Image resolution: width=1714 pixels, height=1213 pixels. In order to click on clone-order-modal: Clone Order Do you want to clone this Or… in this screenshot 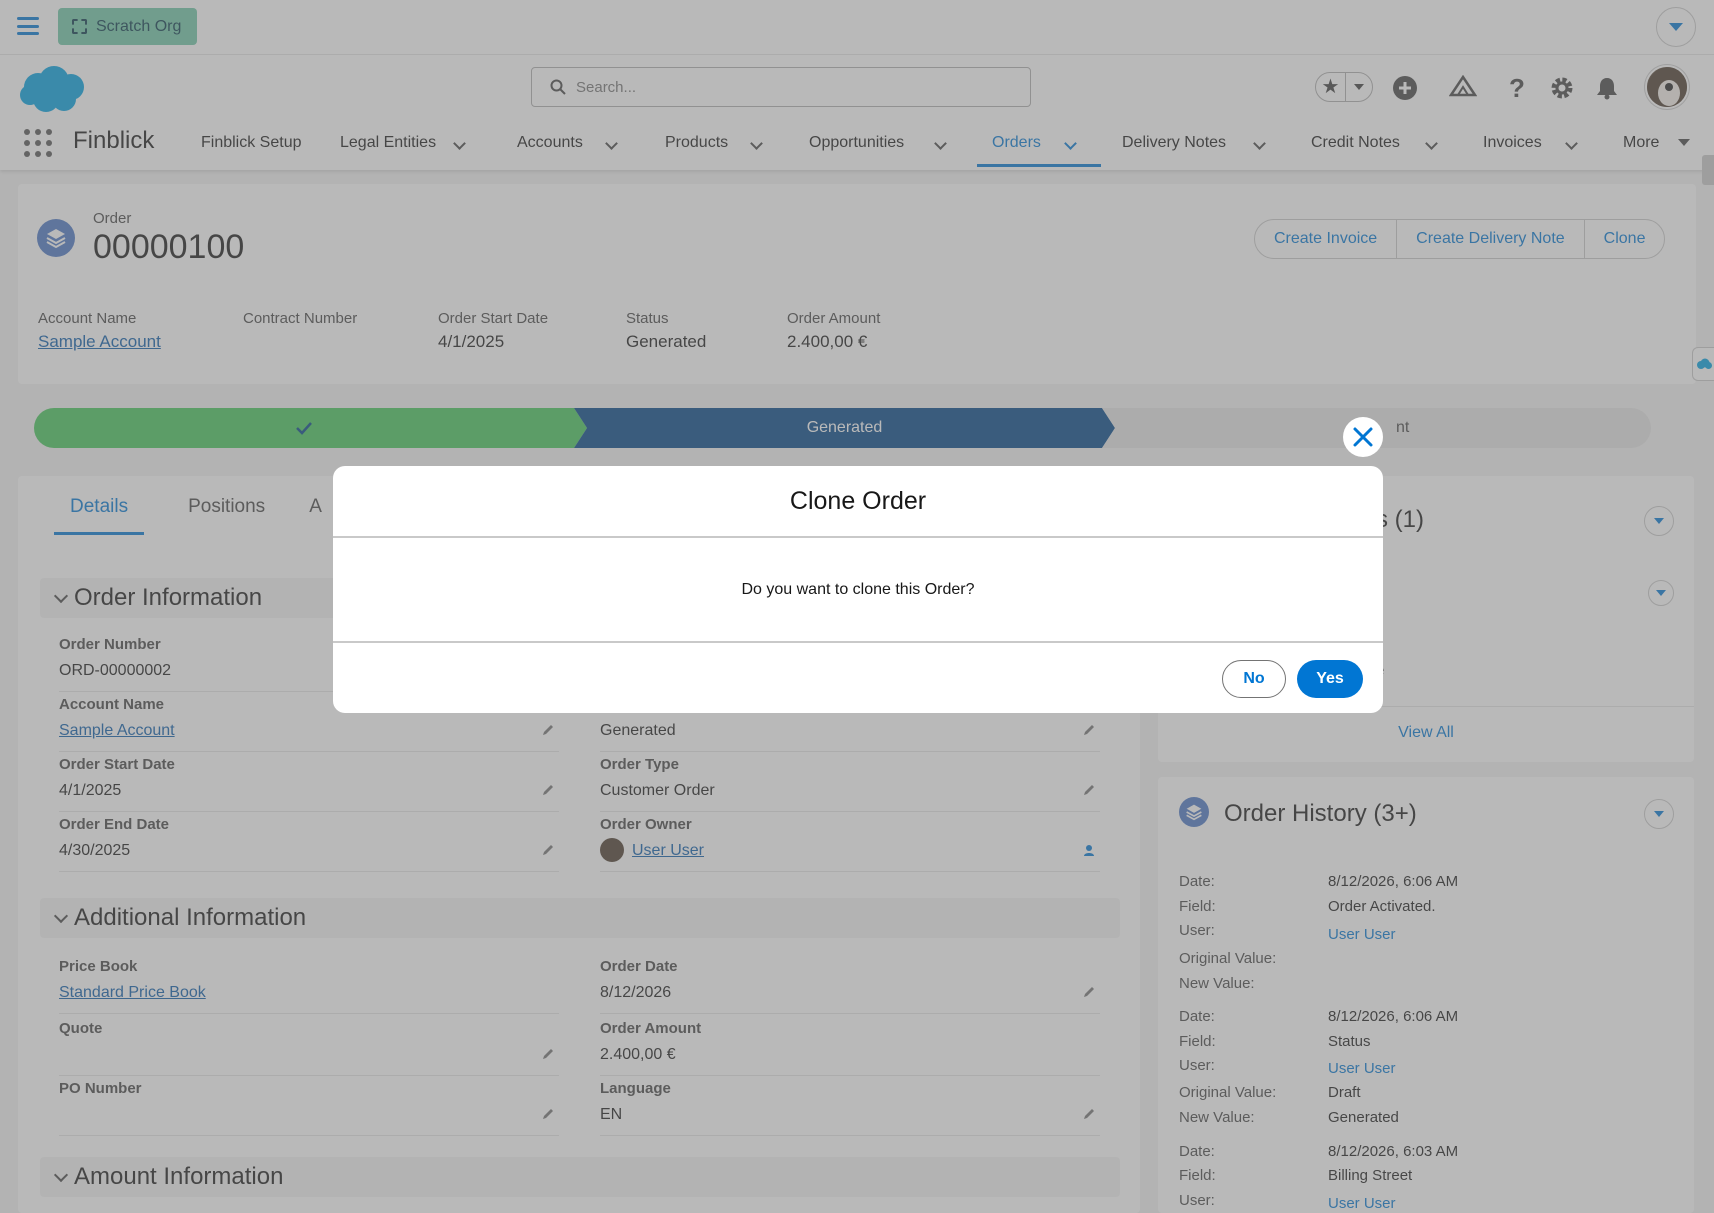, I will do `click(858, 589)`.